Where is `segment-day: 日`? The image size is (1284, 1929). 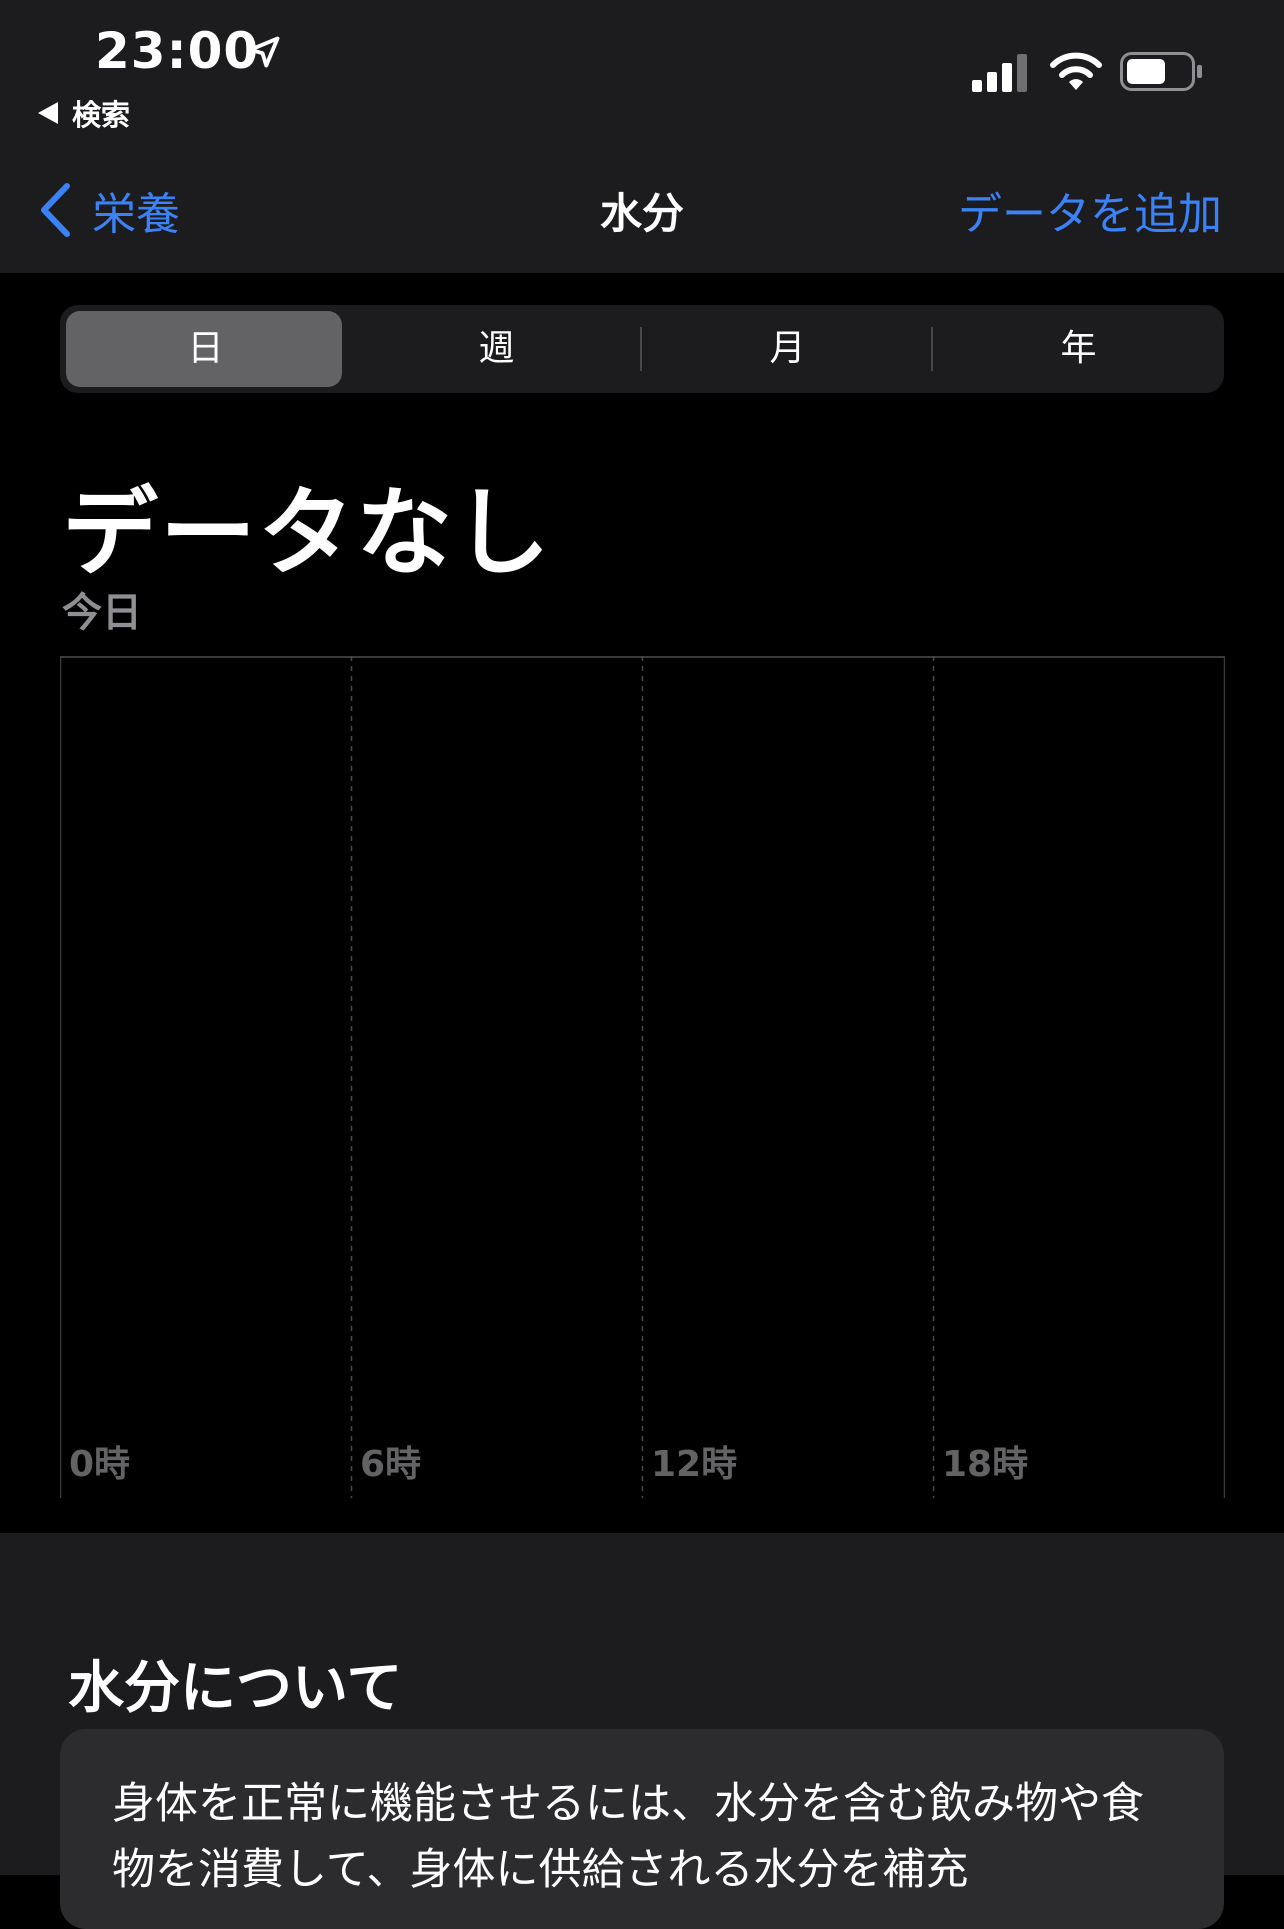 segment-day: 日 is located at coordinates (205, 349).